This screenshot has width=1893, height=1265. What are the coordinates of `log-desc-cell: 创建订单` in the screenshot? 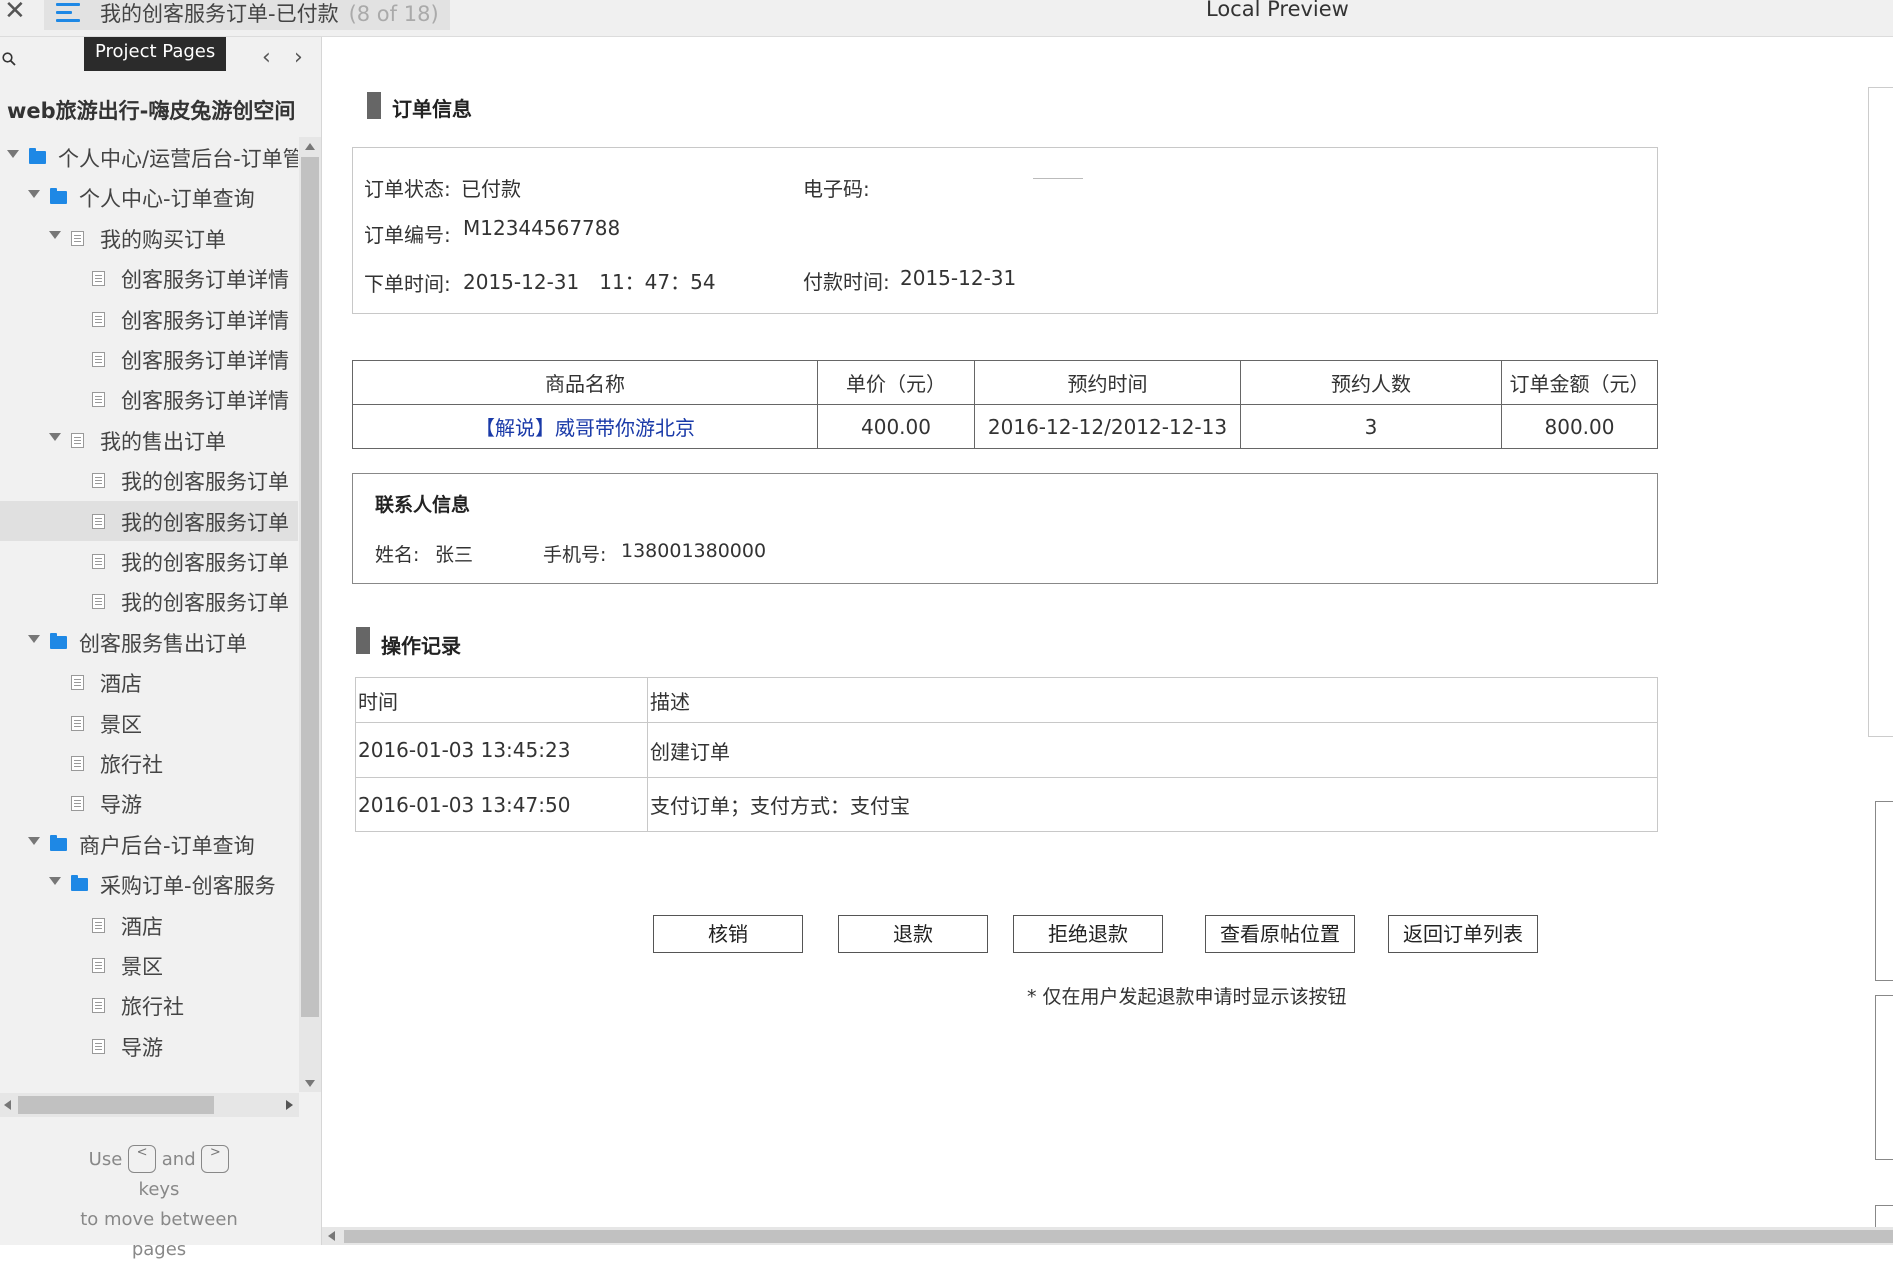 It's located at (1152, 750).